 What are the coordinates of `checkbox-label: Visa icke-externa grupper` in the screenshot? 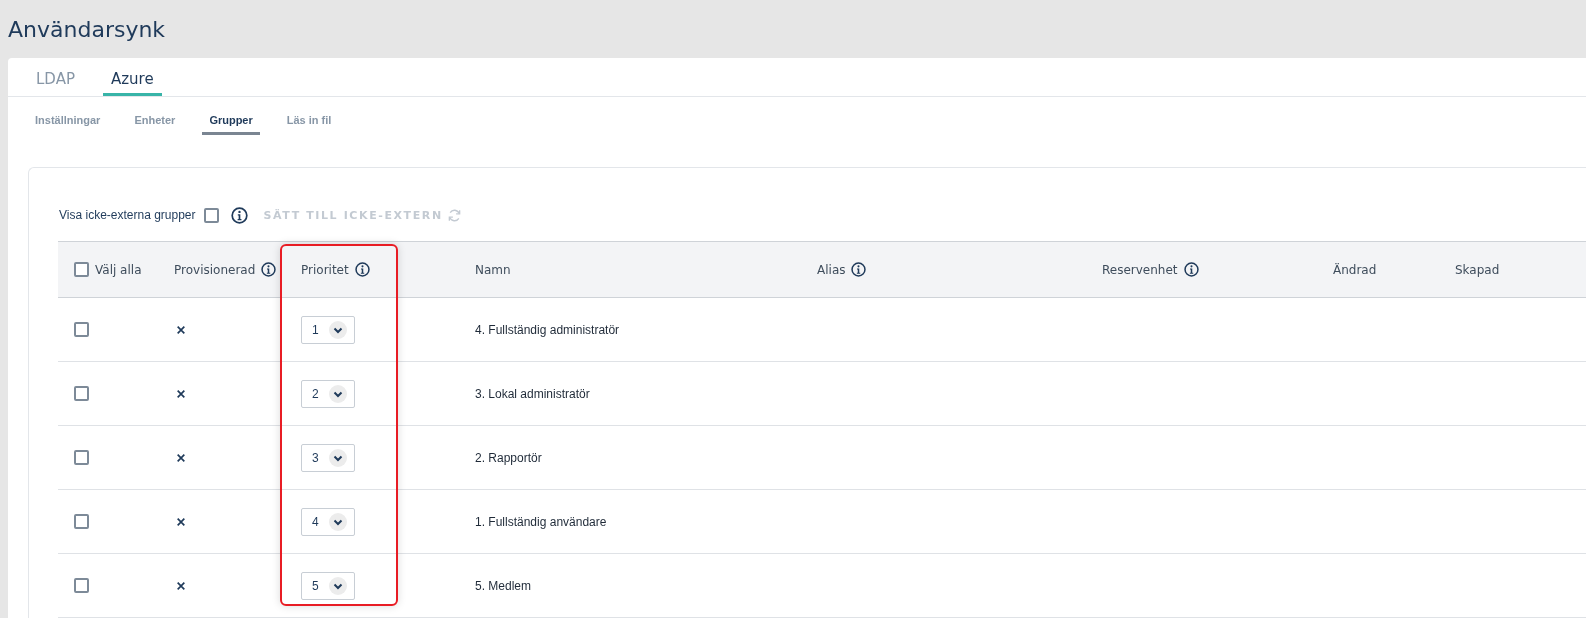 It's located at (127, 215).